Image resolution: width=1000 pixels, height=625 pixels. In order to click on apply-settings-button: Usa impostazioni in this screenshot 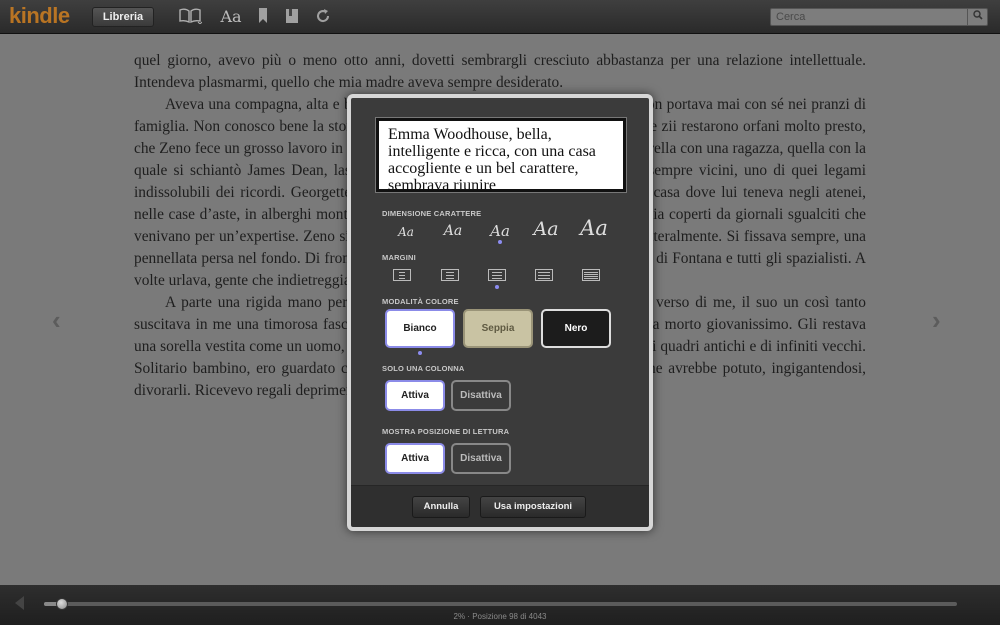, I will do `click(533, 507)`.